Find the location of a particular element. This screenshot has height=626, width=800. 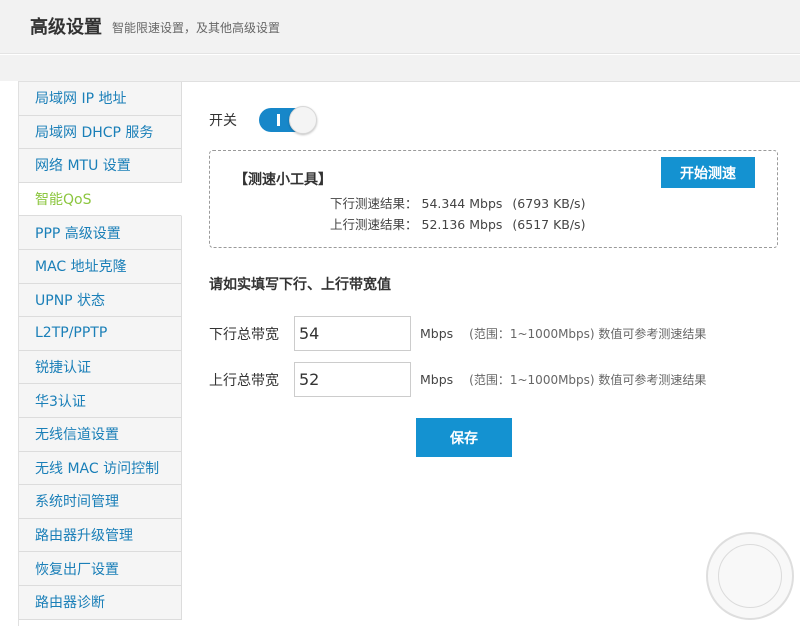

watermark-seal-inner-ring is located at coordinates (750, 576).